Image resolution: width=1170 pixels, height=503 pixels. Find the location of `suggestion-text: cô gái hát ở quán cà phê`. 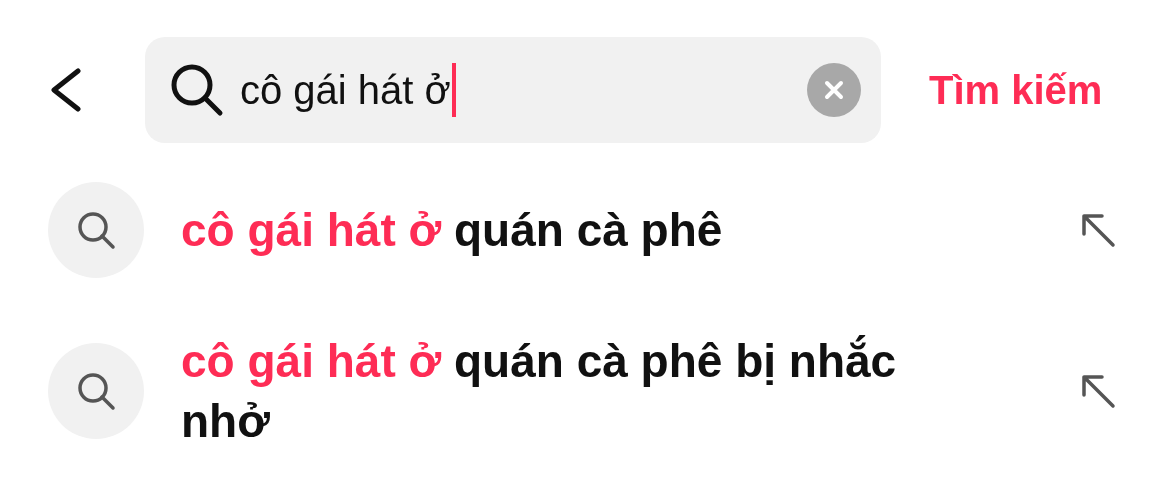

suggestion-text: cô gái hát ở quán cà phê is located at coordinates (581, 230).